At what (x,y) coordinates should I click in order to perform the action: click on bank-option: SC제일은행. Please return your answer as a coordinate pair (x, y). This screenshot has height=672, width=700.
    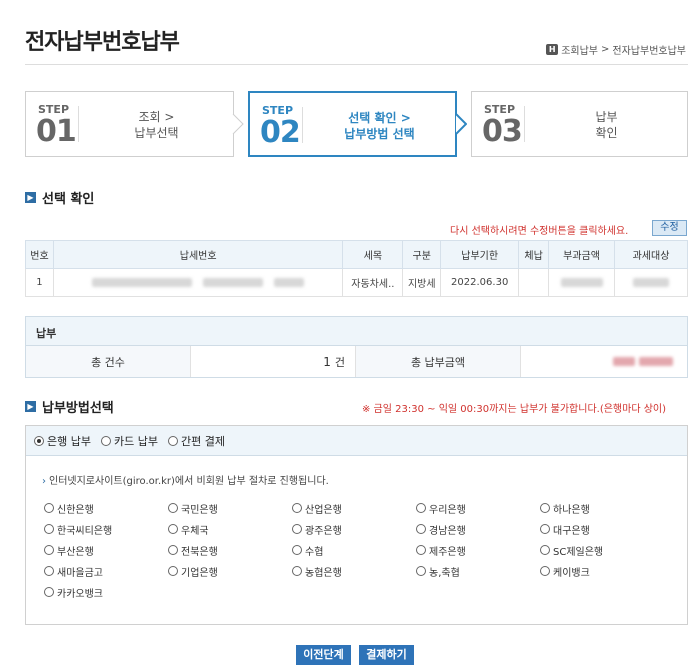
    Looking at the image, I should click on (602, 550).